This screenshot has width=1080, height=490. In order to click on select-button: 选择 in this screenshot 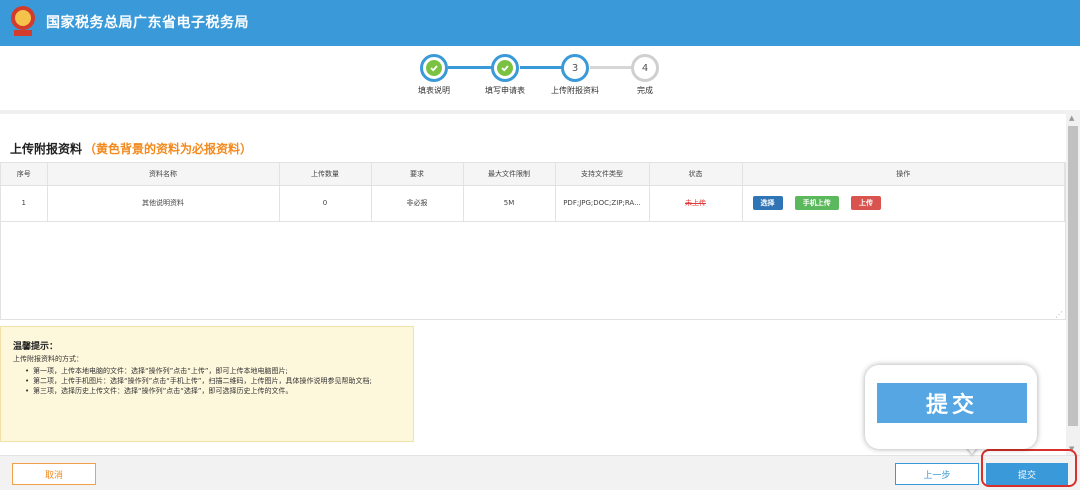, I will do `click(767, 203)`.